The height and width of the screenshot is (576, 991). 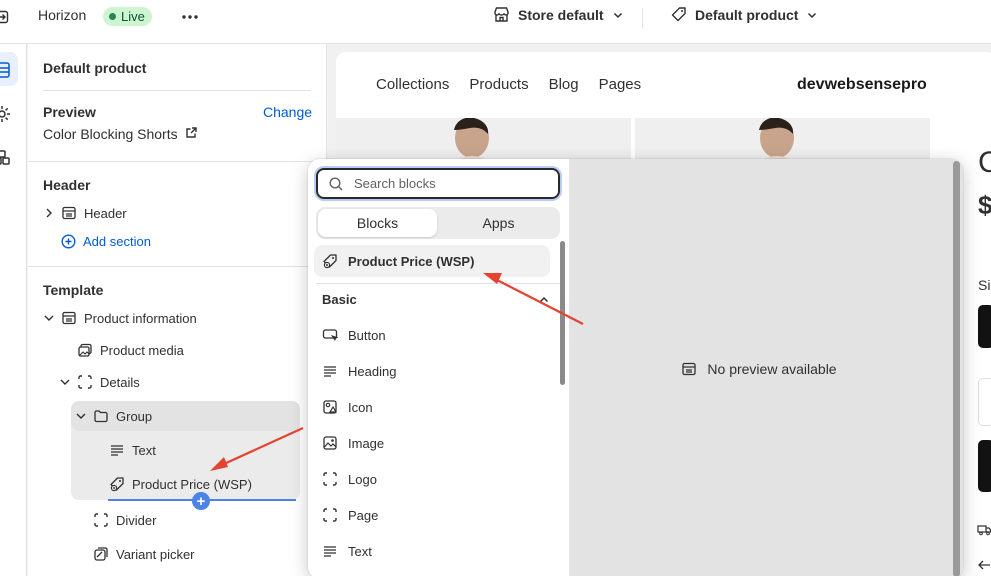 I want to click on truck-icon, so click(x=984, y=530).